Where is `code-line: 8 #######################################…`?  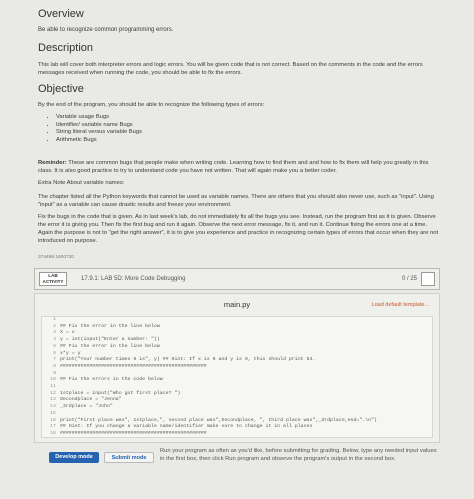 code-line: 8 #######################################… is located at coordinates (237, 367).